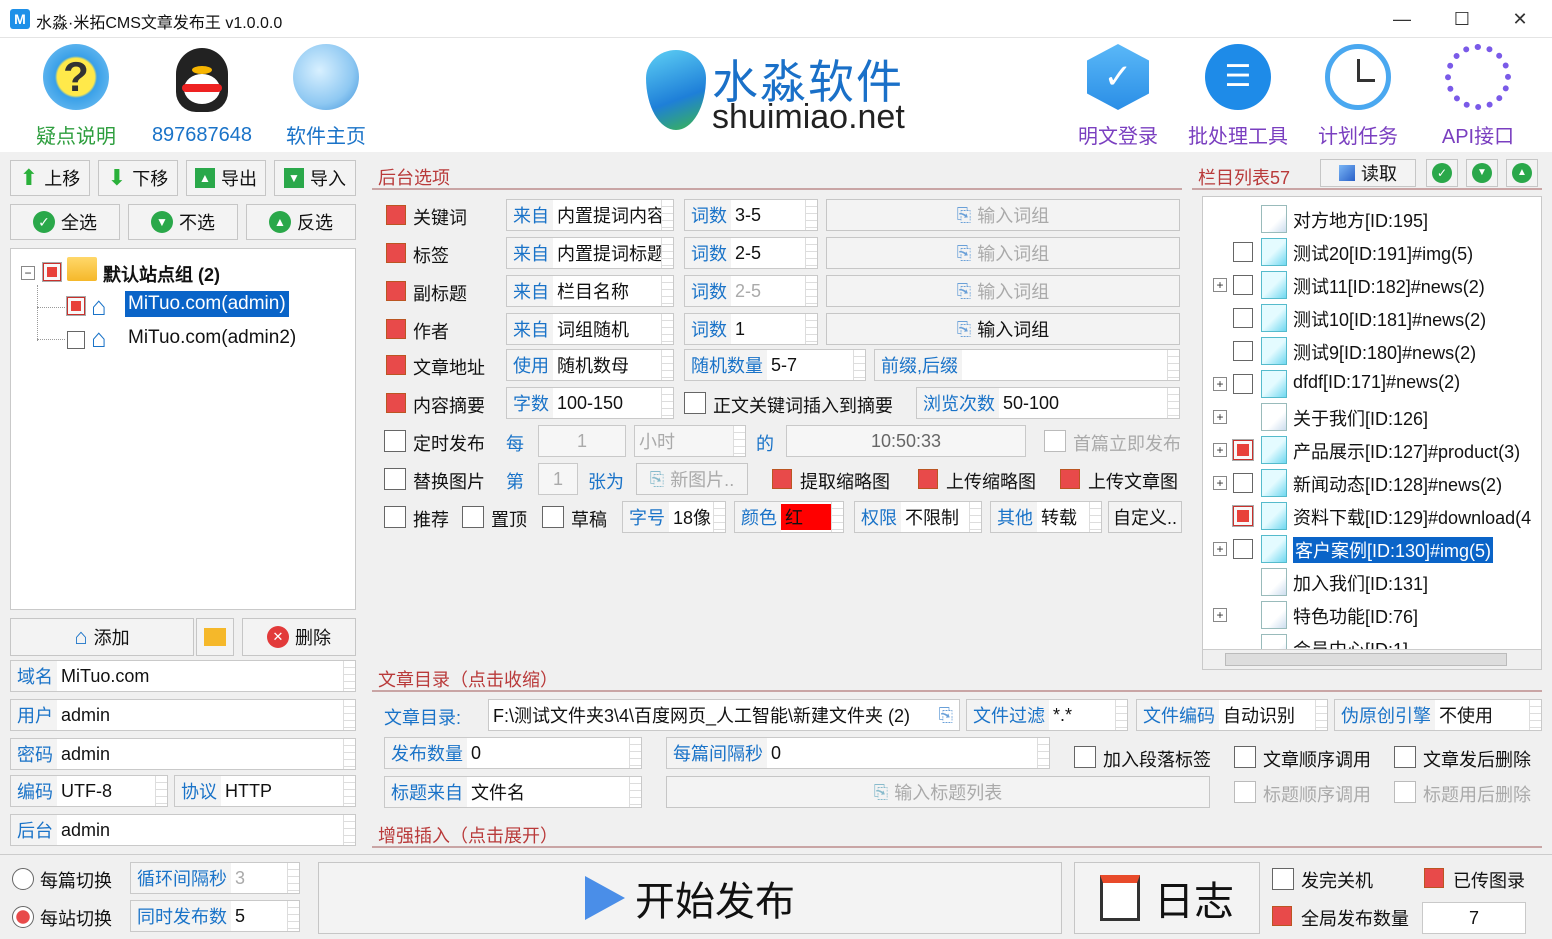  Describe the element at coordinates (1360, 583) in the screenshot. I see `column-item: 加入我们[ID:131]` at that location.